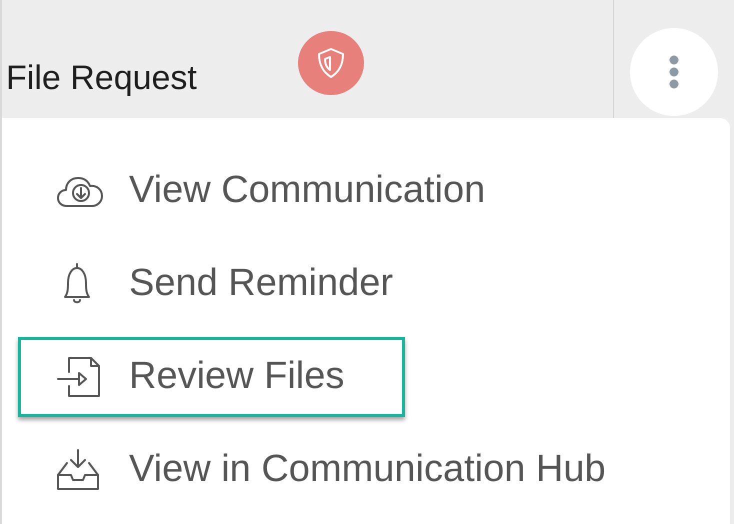 This screenshot has width=734, height=524. What do you see at coordinates (674, 72) in the screenshot?
I see `more-vertical-icon` at bounding box center [674, 72].